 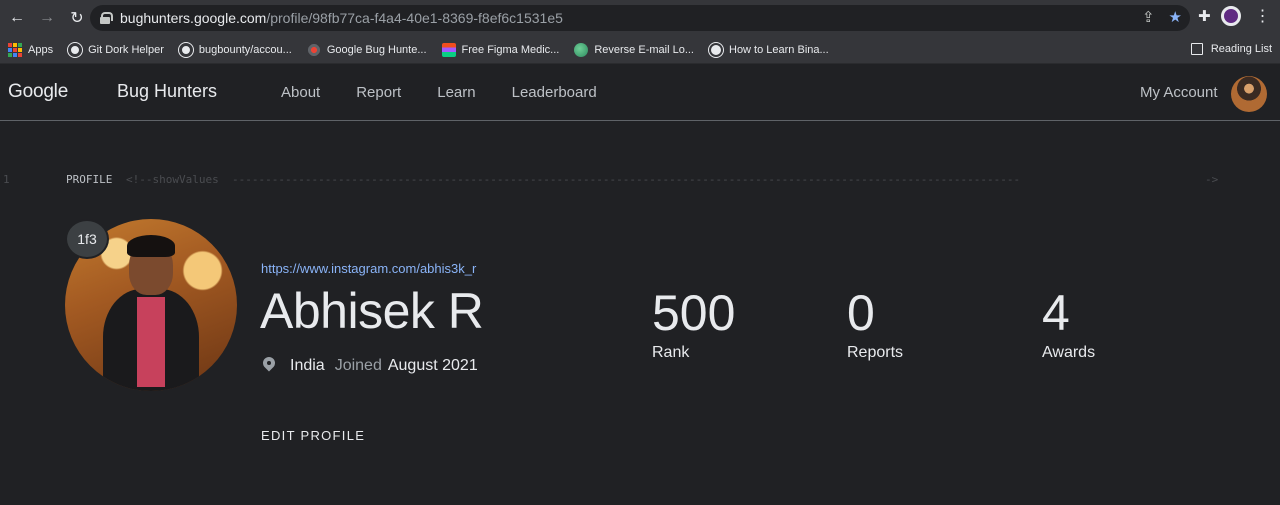 I want to click on profile-name: Abhisek R, so click(x=372, y=311).